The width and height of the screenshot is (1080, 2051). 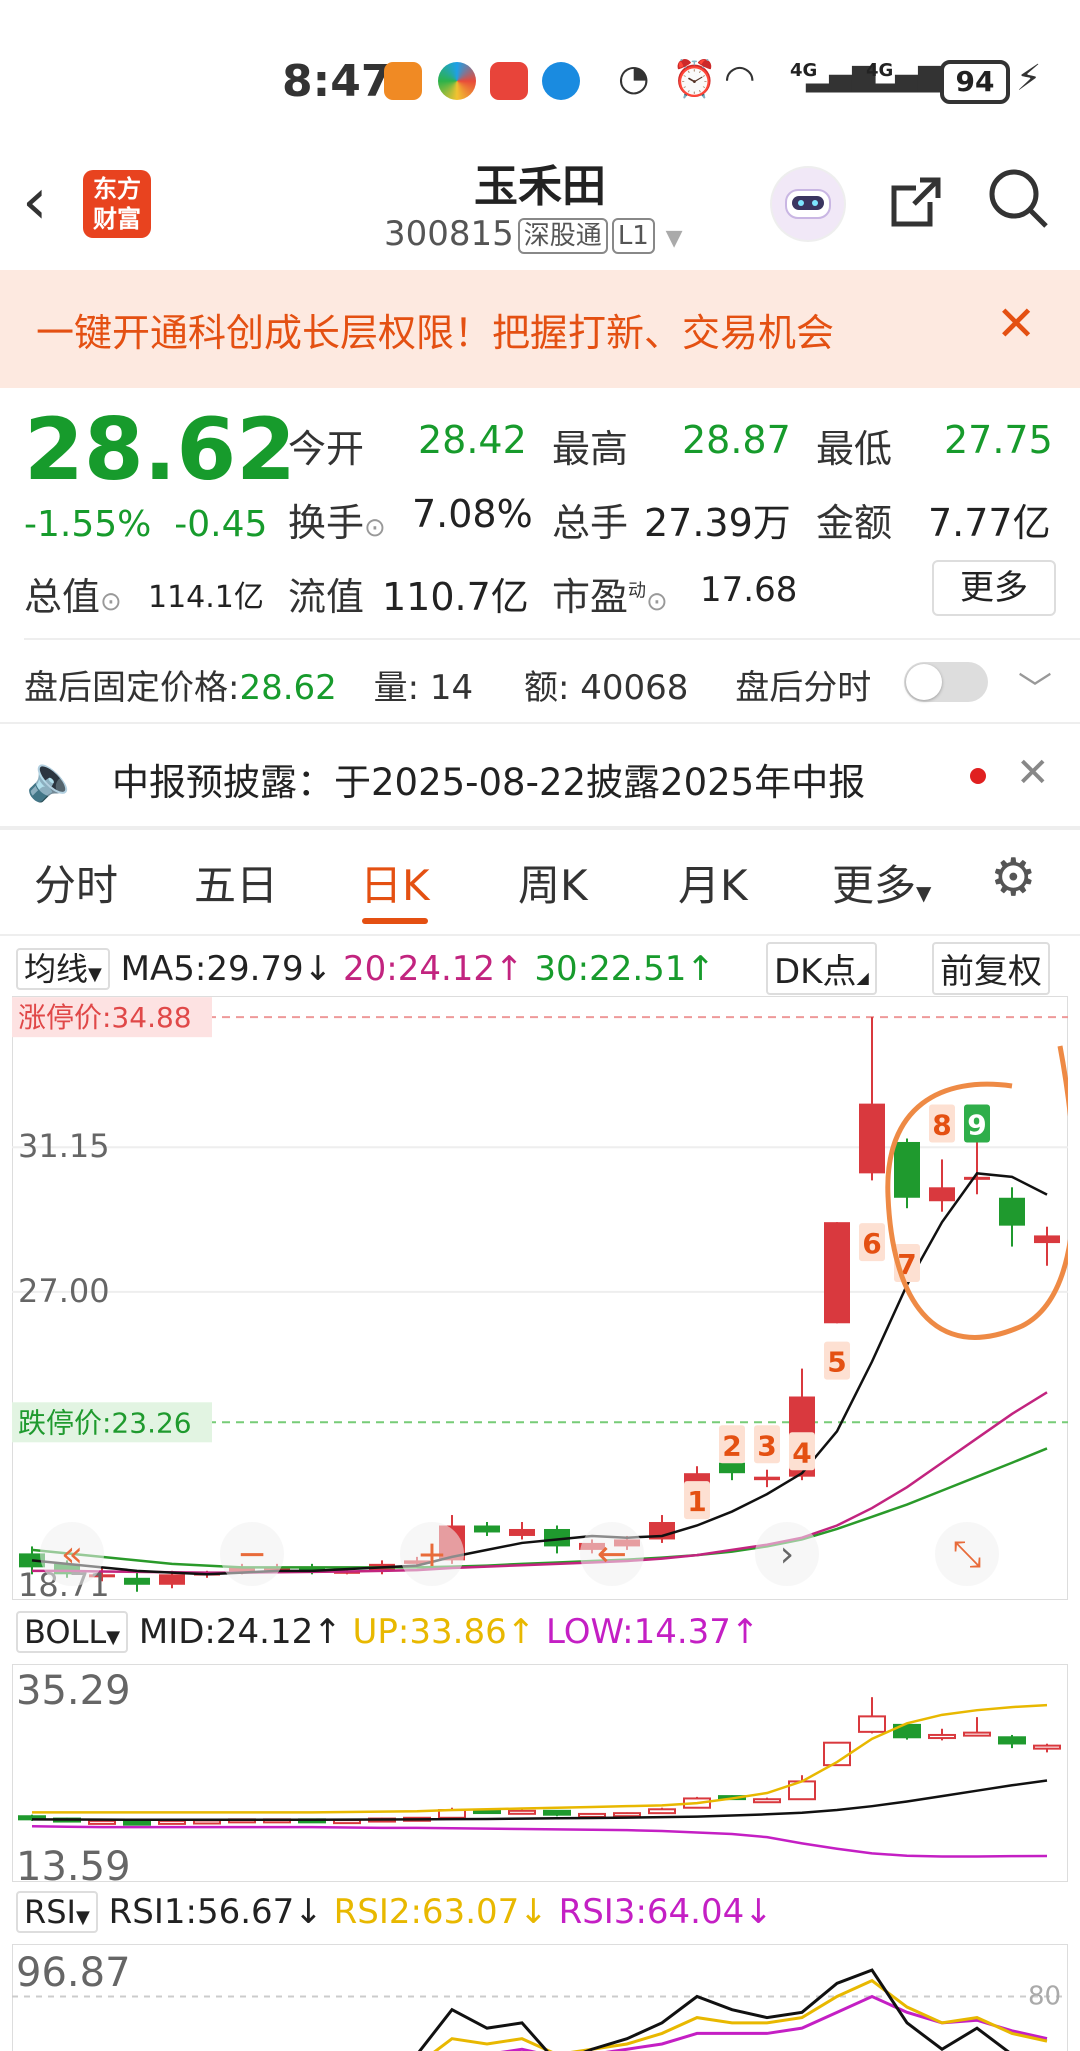 I want to click on ai-assistant-icon, so click(x=808, y=204).